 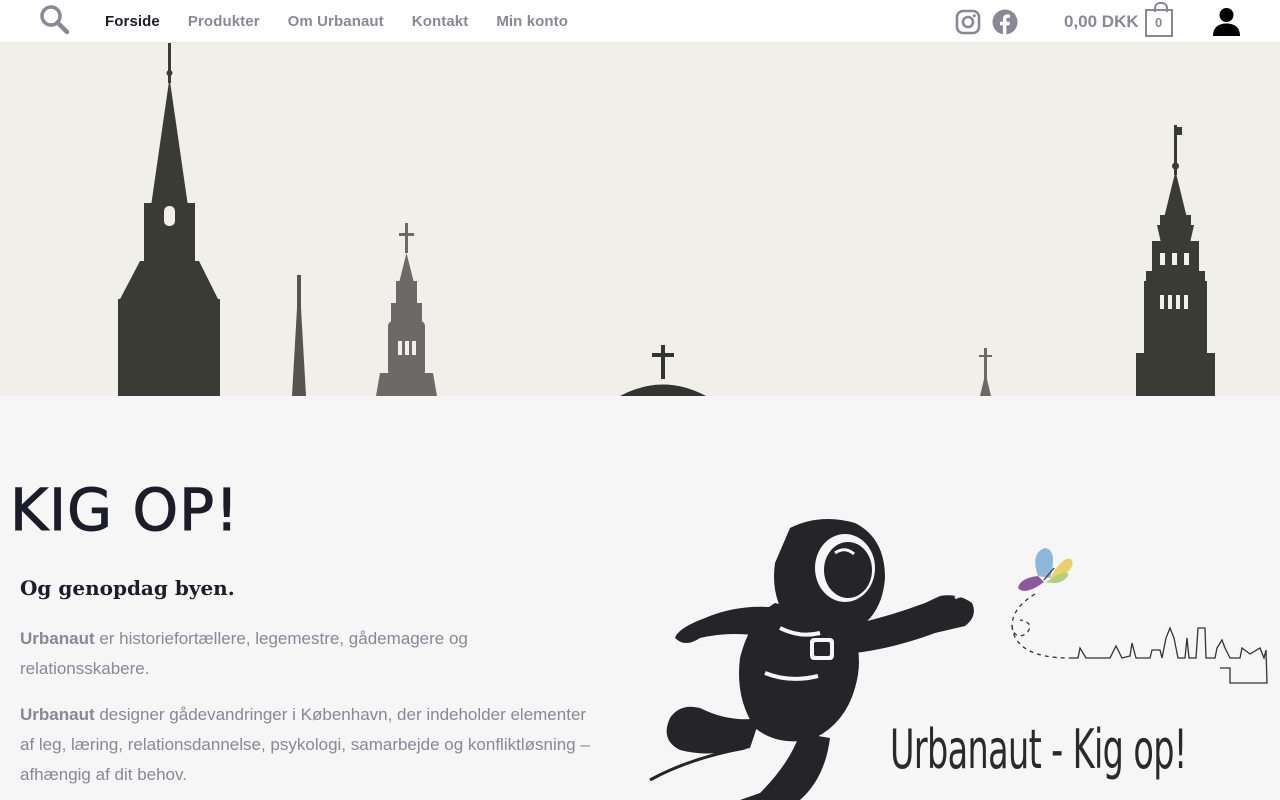 I want to click on cart-total: 0,00 DKK, so click(x=1101, y=21).